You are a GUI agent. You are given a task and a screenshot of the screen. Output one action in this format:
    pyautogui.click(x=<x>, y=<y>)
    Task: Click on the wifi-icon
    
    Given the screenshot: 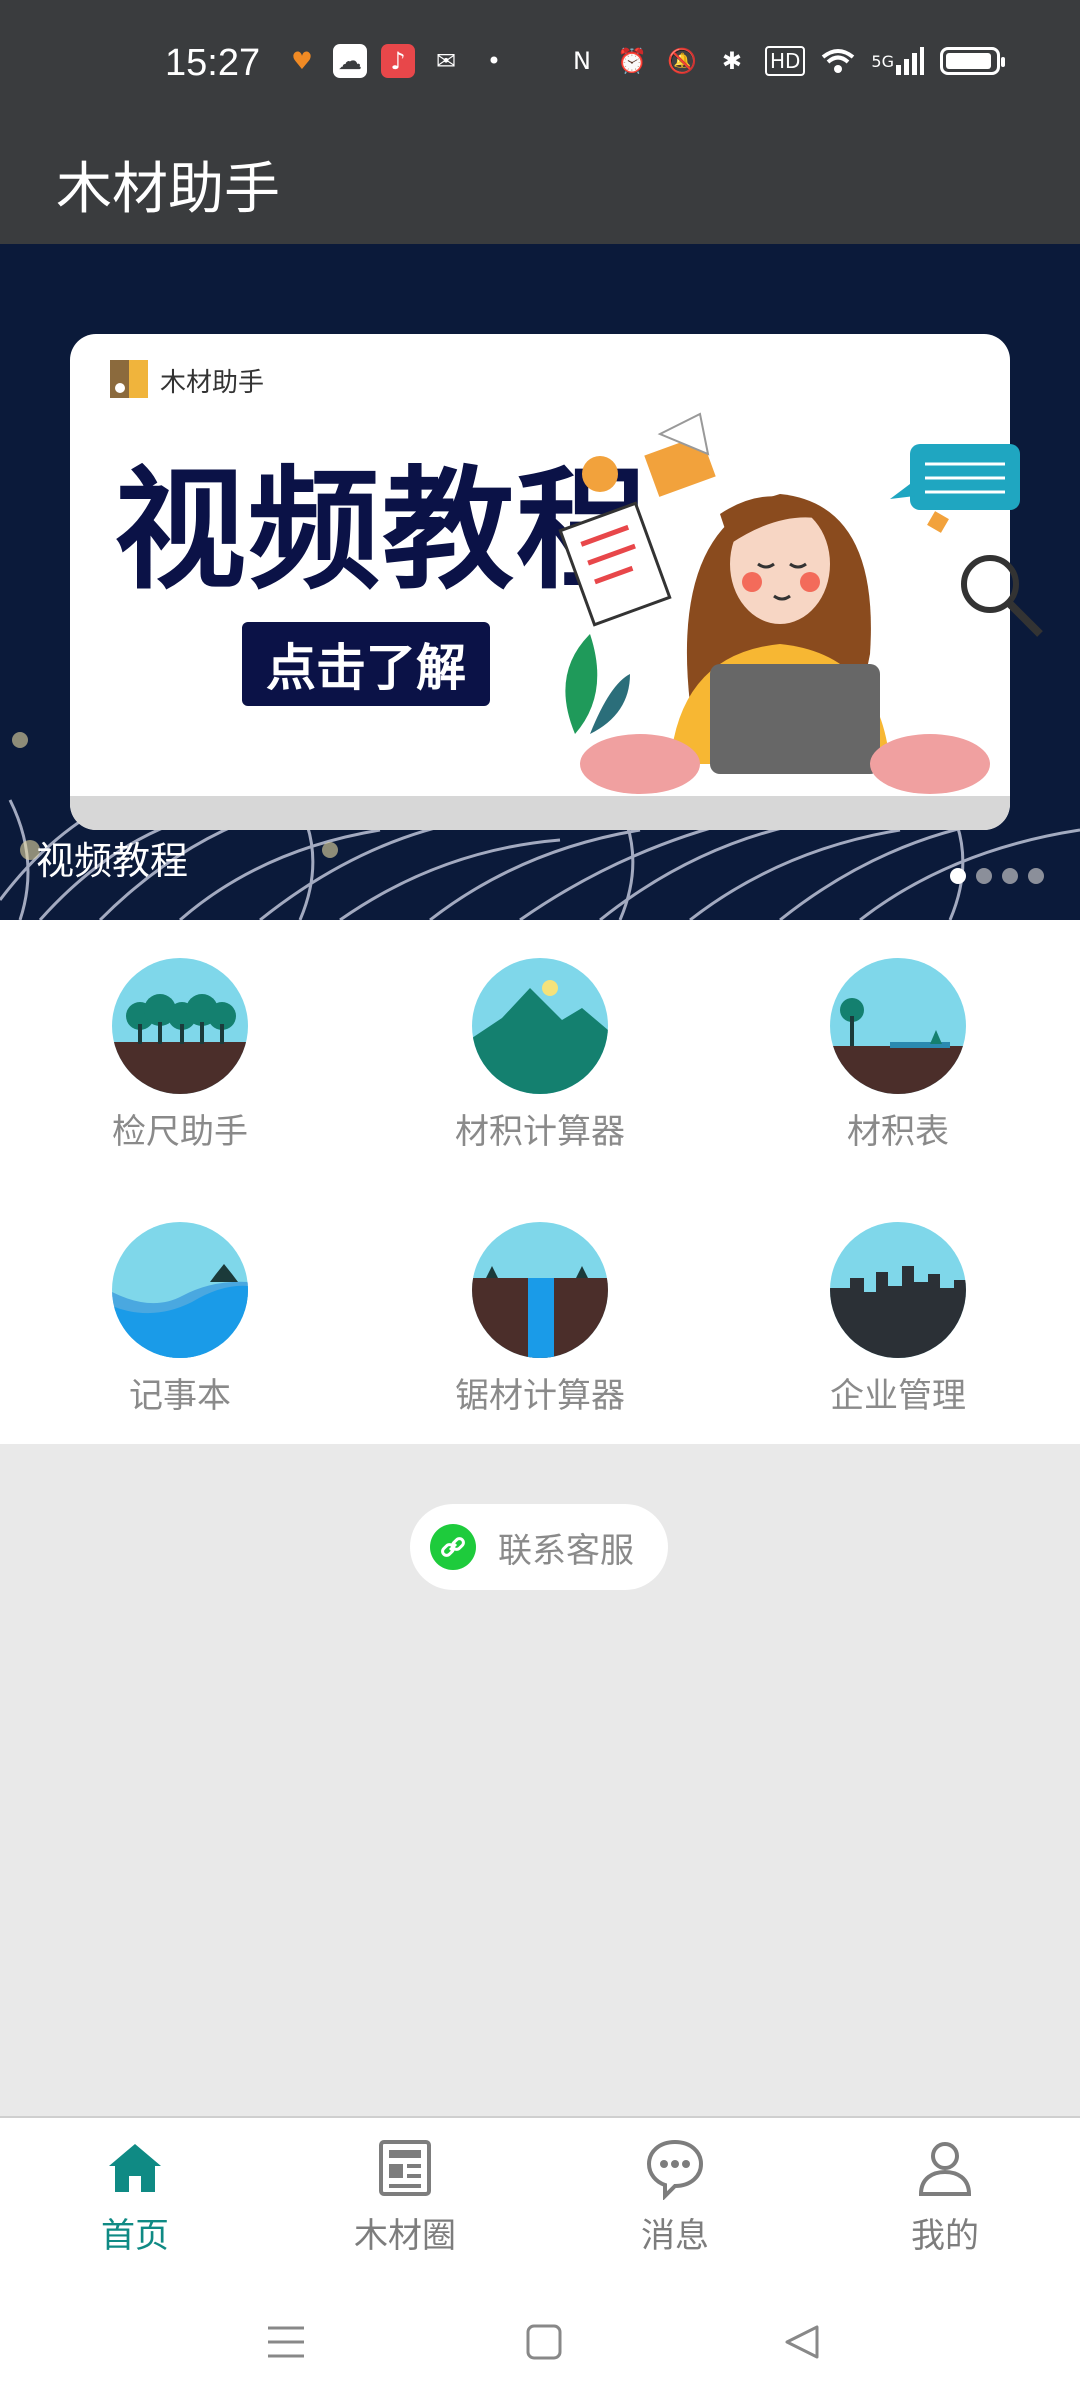 What is the action you would take?
    pyautogui.click(x=838, y=61)
    